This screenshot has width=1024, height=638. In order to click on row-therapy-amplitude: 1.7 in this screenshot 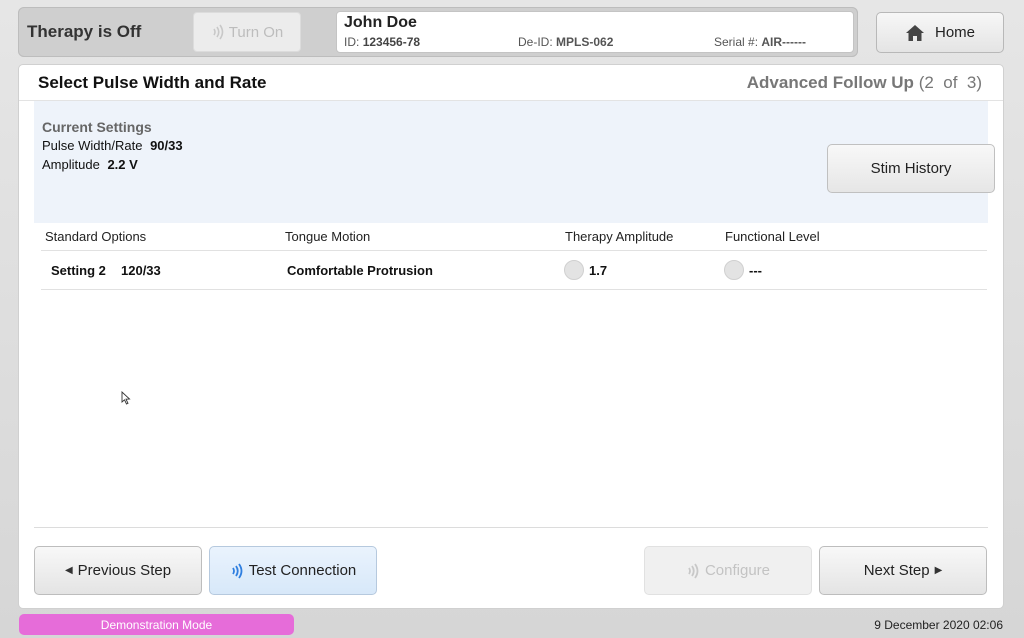, I will do `click(598, 270)`.